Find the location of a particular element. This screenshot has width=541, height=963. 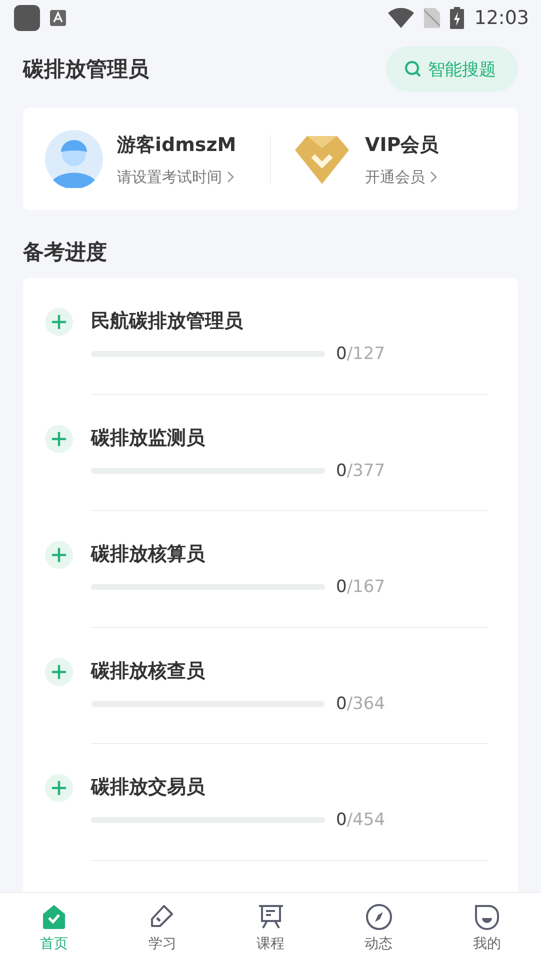

nav-tab: 我的 is located at coordinates (486, 928).